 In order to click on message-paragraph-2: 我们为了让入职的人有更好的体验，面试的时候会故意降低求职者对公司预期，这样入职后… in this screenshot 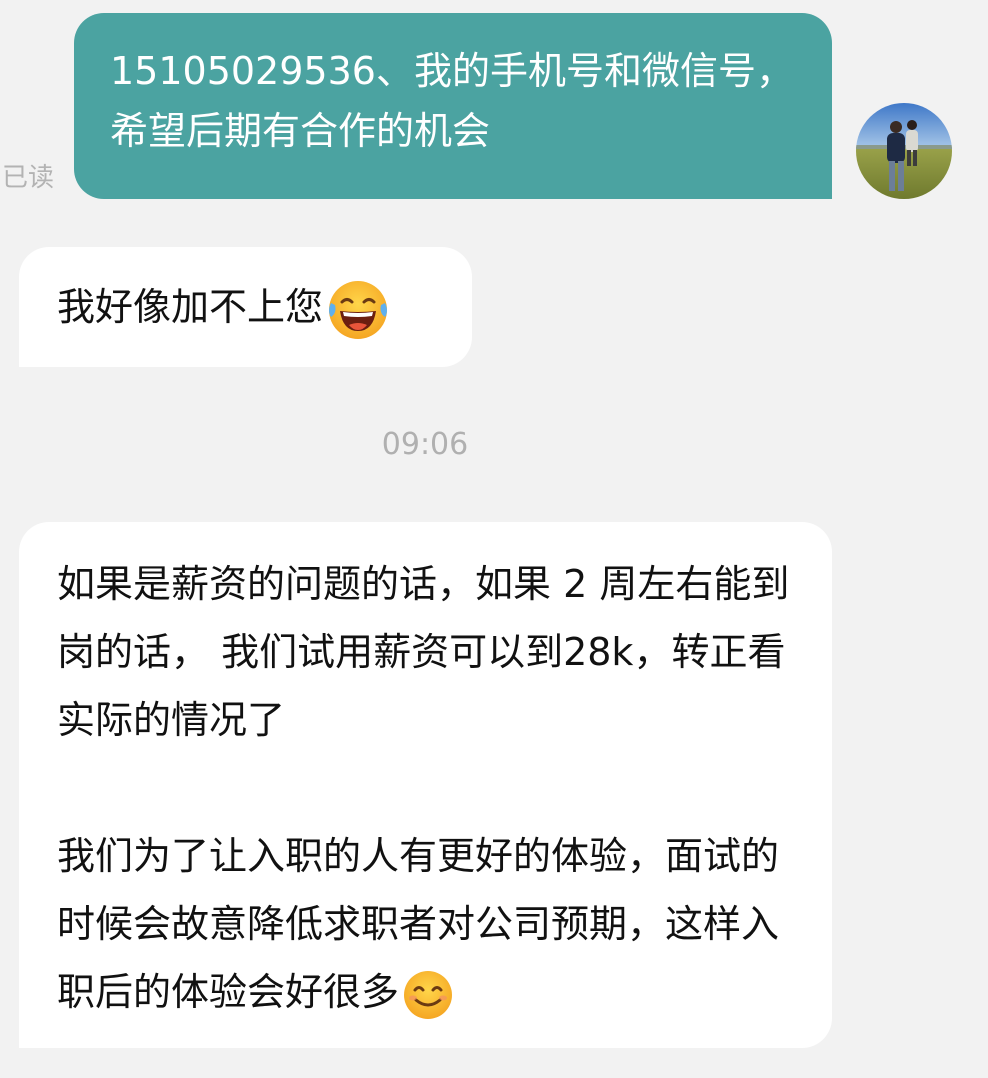, I will do `click(429, 924)`.